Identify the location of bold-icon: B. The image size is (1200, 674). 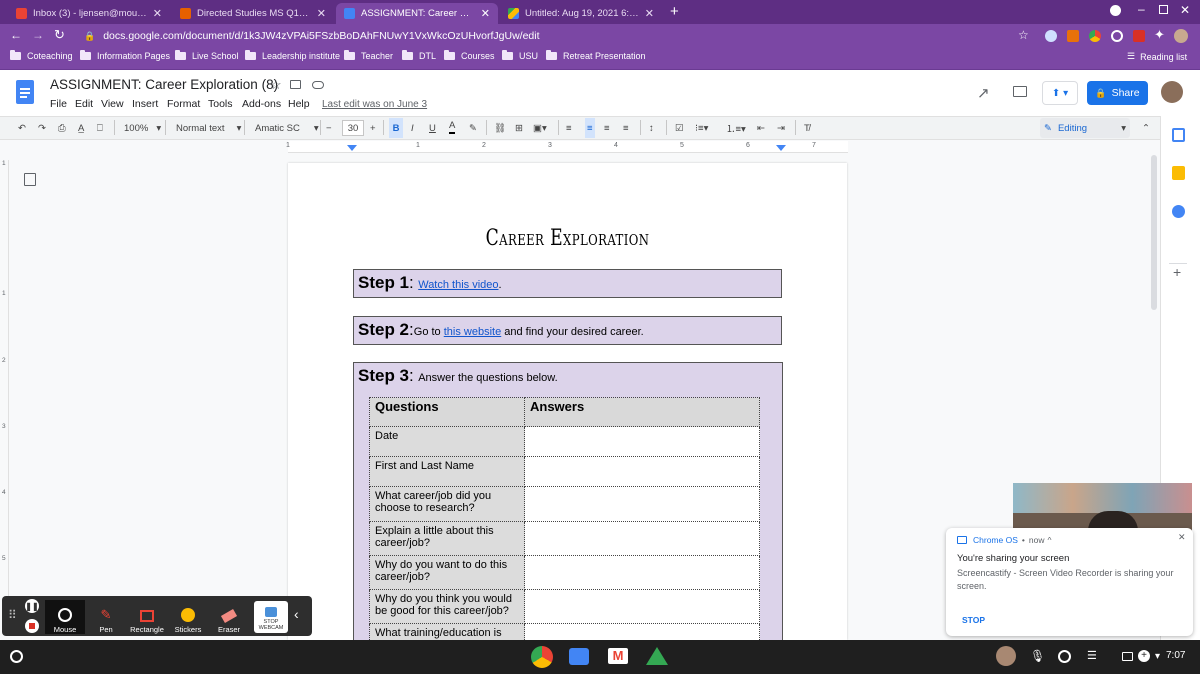
(396, 128).